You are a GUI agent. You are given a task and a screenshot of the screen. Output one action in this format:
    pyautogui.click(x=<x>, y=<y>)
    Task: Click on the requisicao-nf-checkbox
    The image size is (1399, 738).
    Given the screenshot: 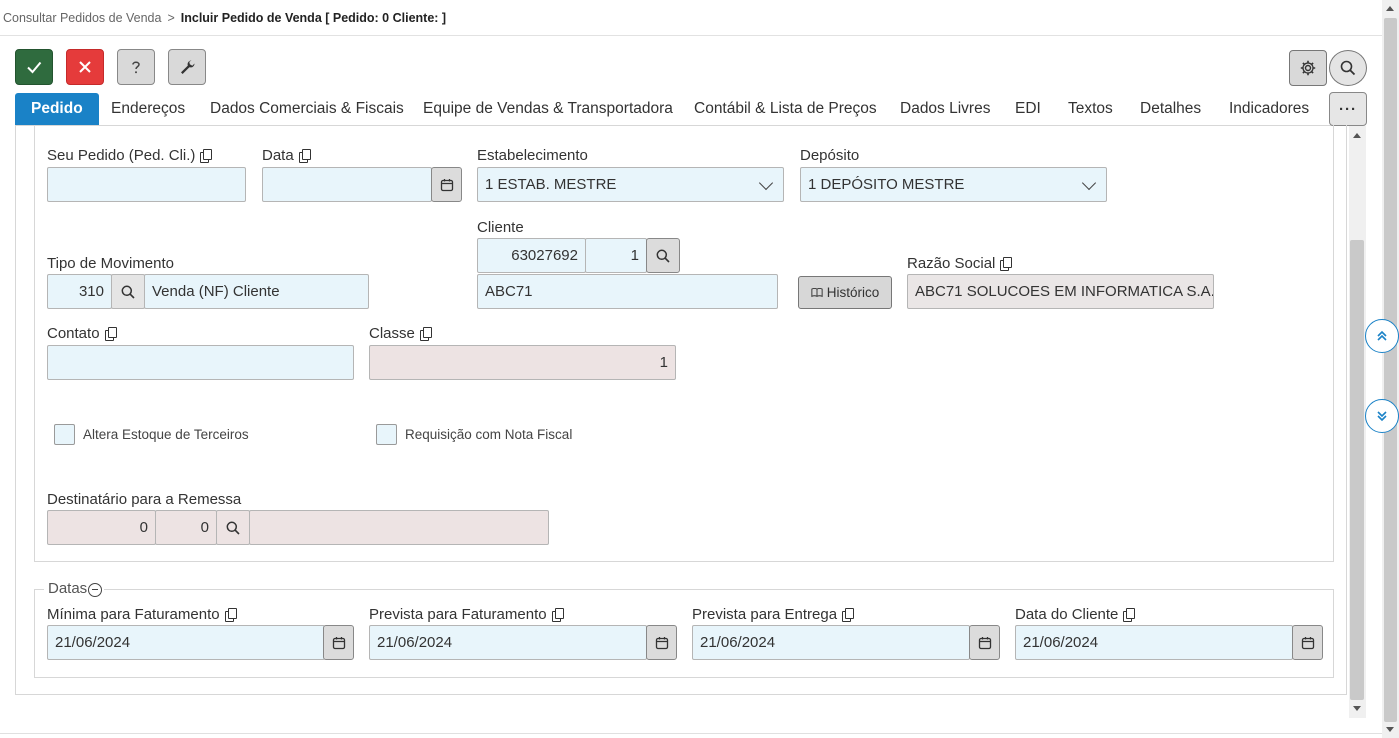 What is the action you would take?
    pyautogui.click(x=386, y=434)
    